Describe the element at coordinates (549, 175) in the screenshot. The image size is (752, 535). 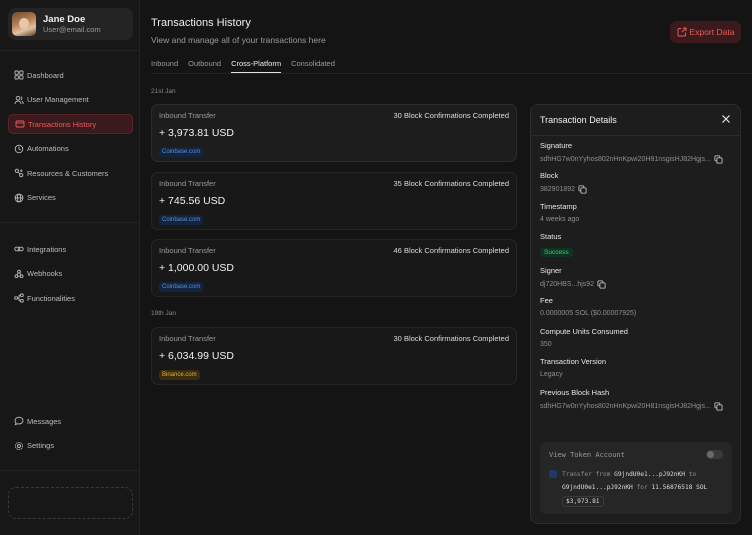
I see `field-label: Block` at that location.